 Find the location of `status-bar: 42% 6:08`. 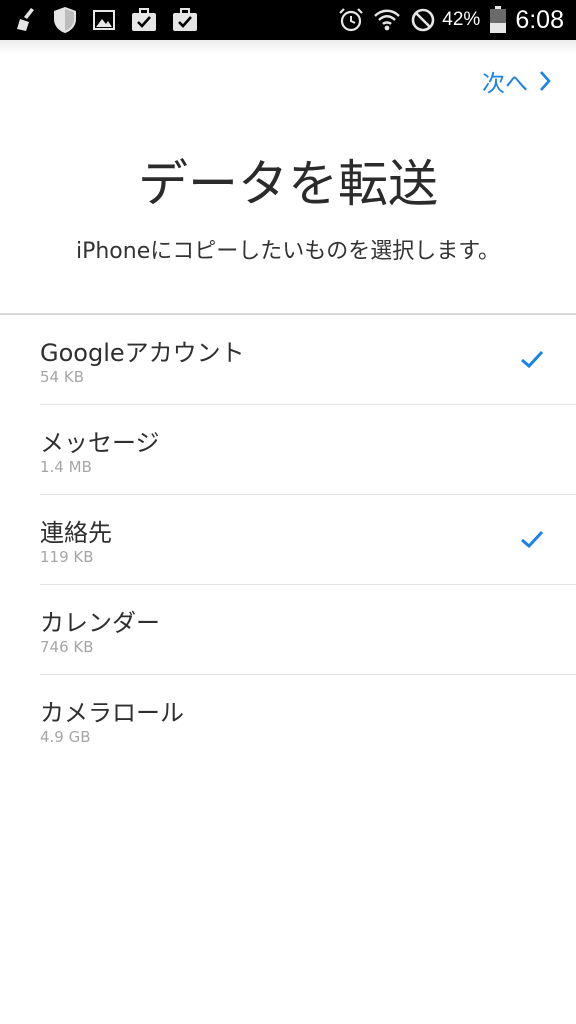

status-bar: 42% 6:08 is located at coordinates (288, 20).